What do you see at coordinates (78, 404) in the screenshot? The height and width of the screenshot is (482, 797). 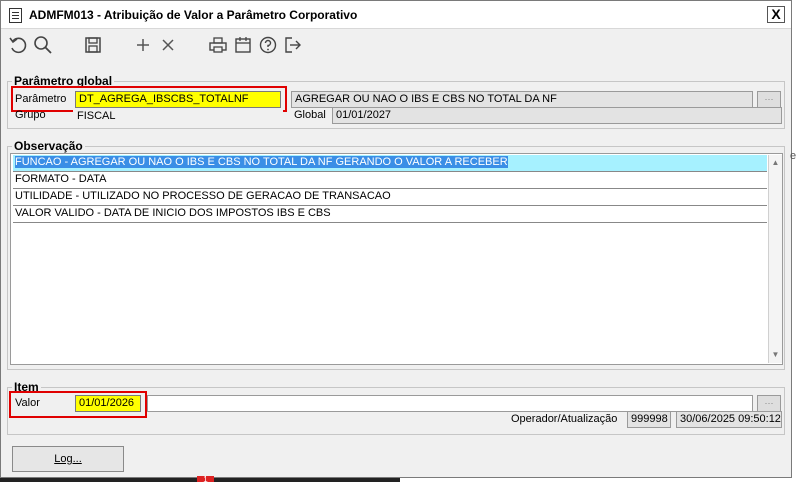 I see `valor-highlight` at bounding box center [78, 404].